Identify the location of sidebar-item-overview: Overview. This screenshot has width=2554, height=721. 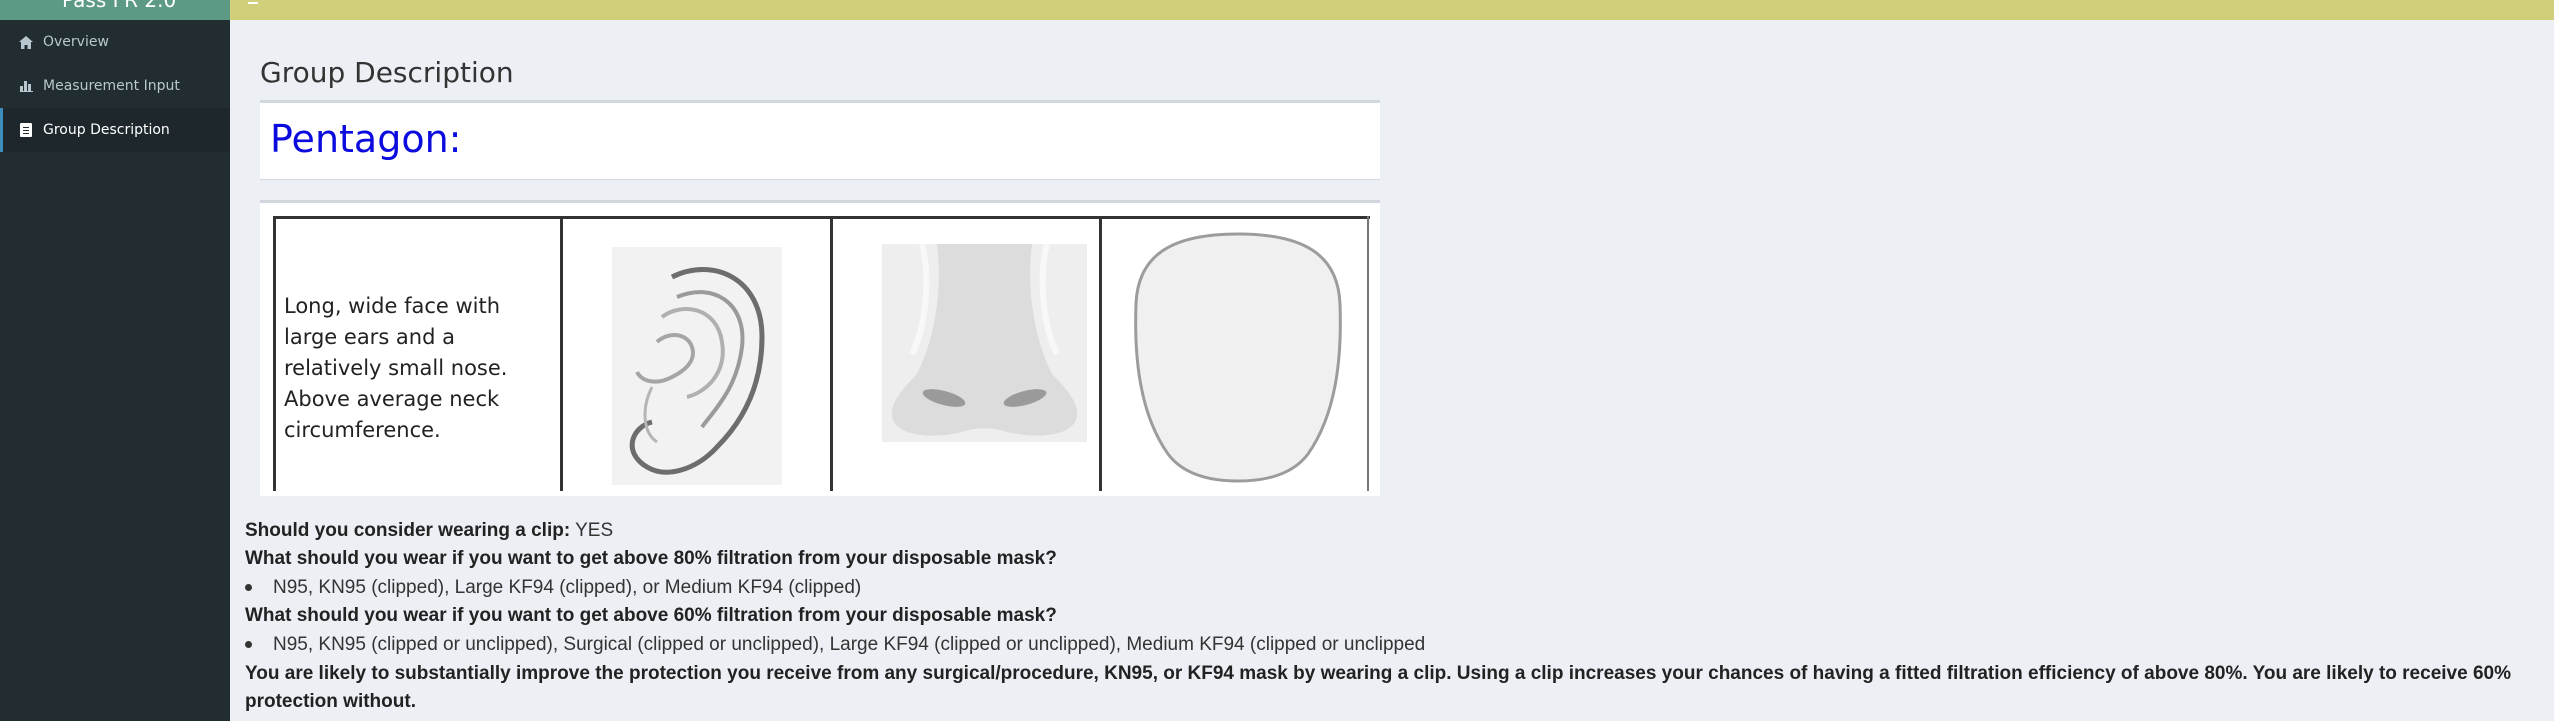
(115, 42).